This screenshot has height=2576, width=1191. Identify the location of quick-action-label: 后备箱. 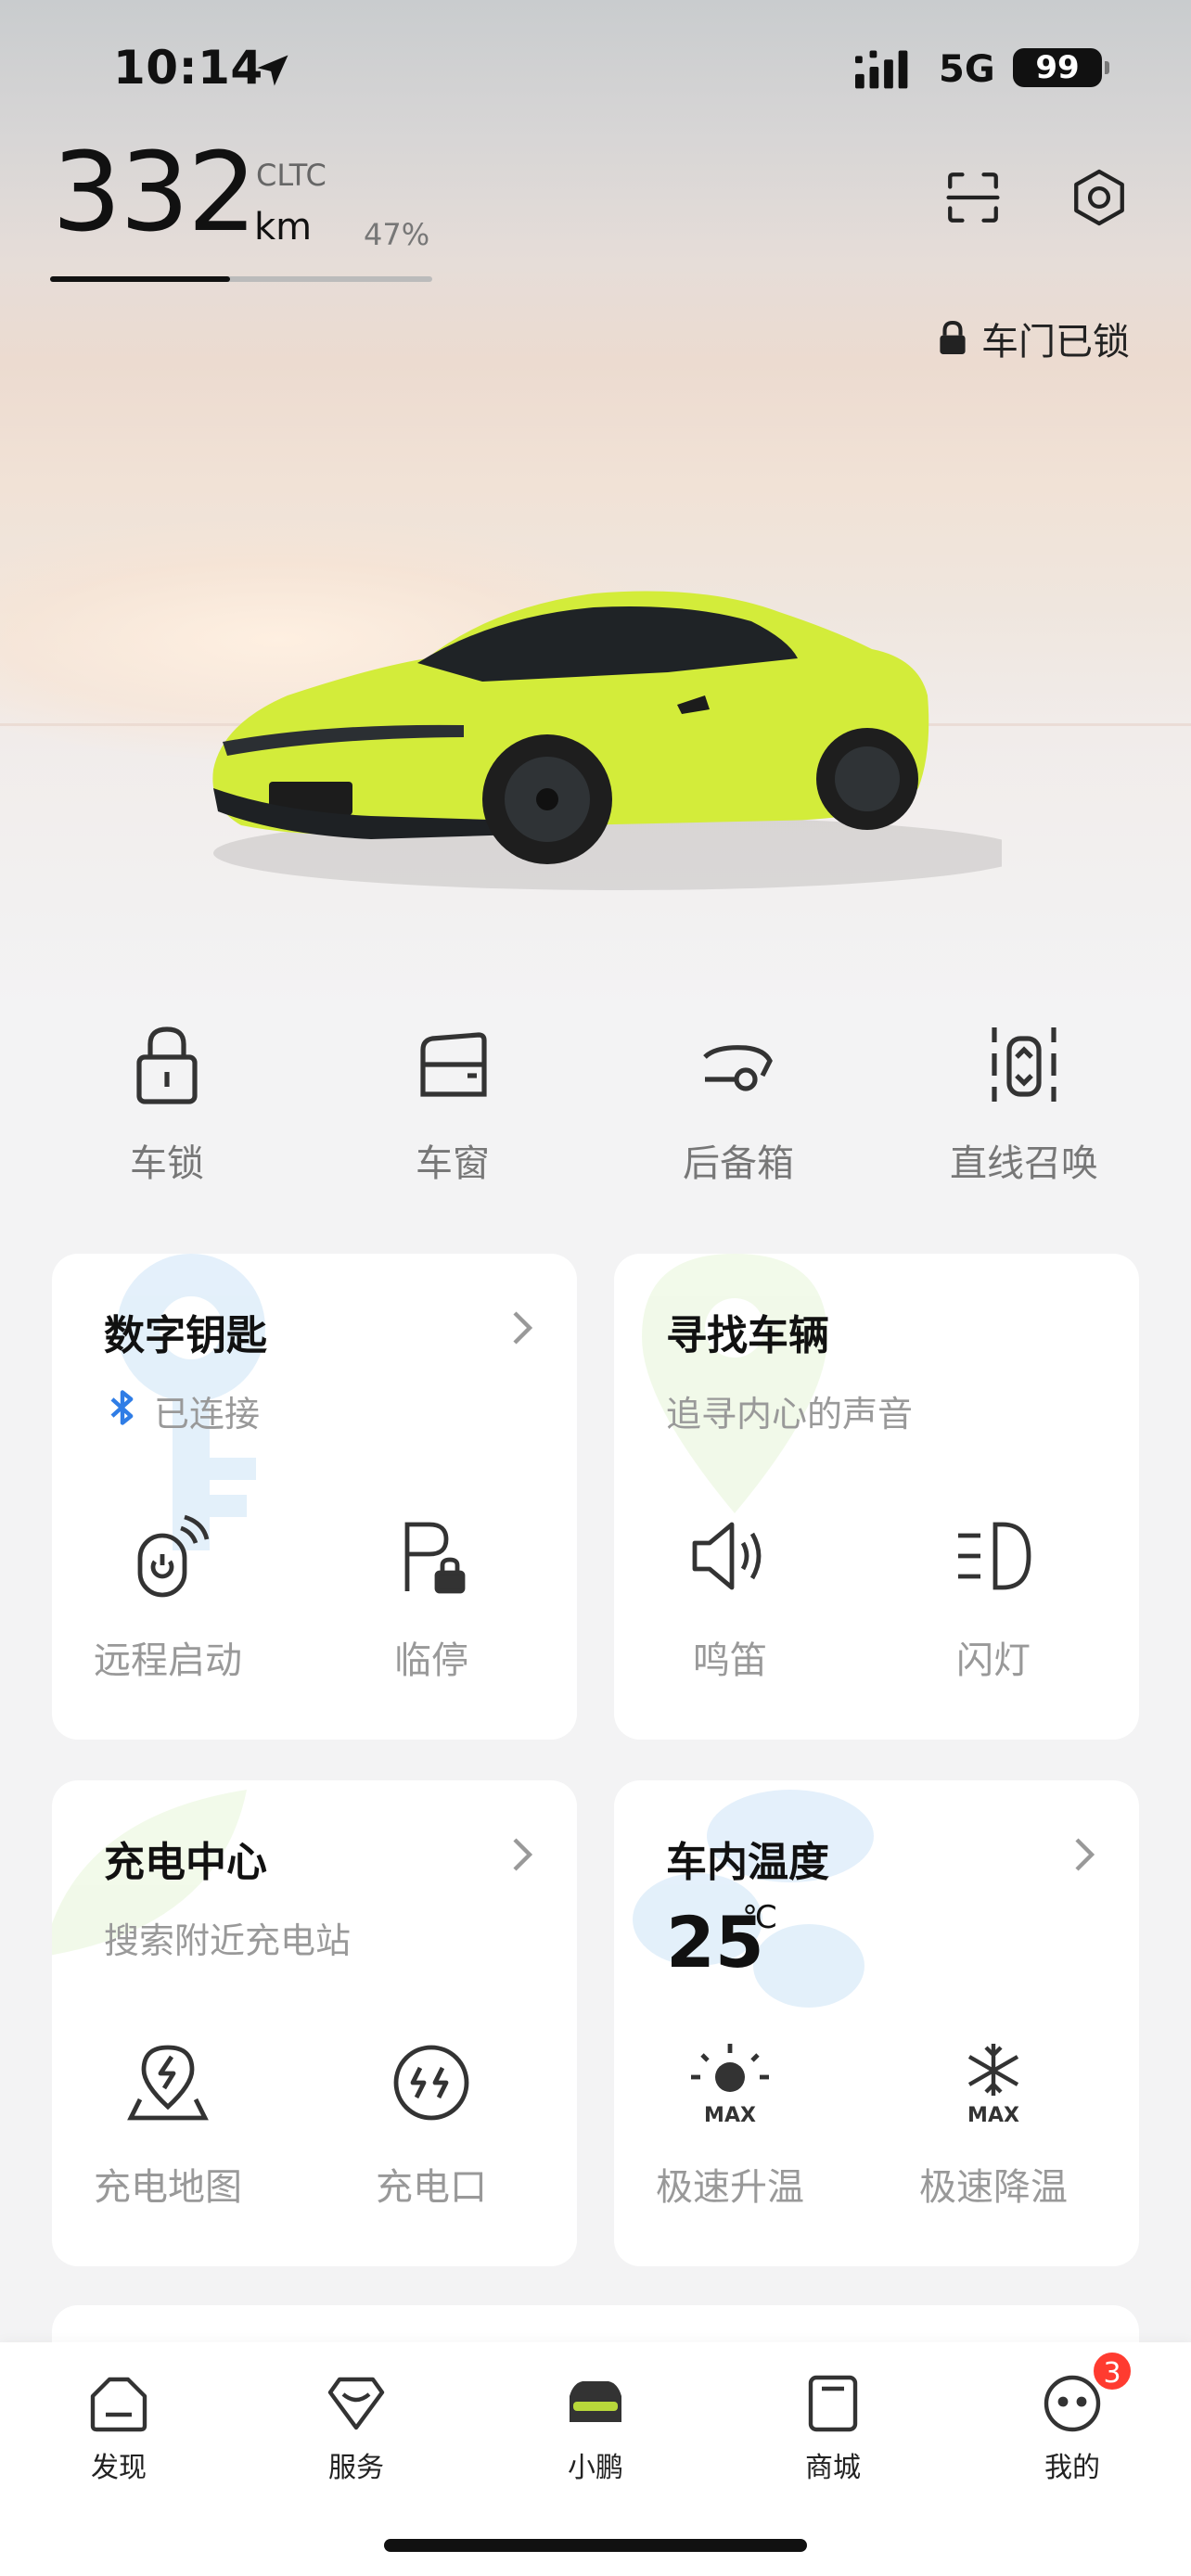
(738, 1163).